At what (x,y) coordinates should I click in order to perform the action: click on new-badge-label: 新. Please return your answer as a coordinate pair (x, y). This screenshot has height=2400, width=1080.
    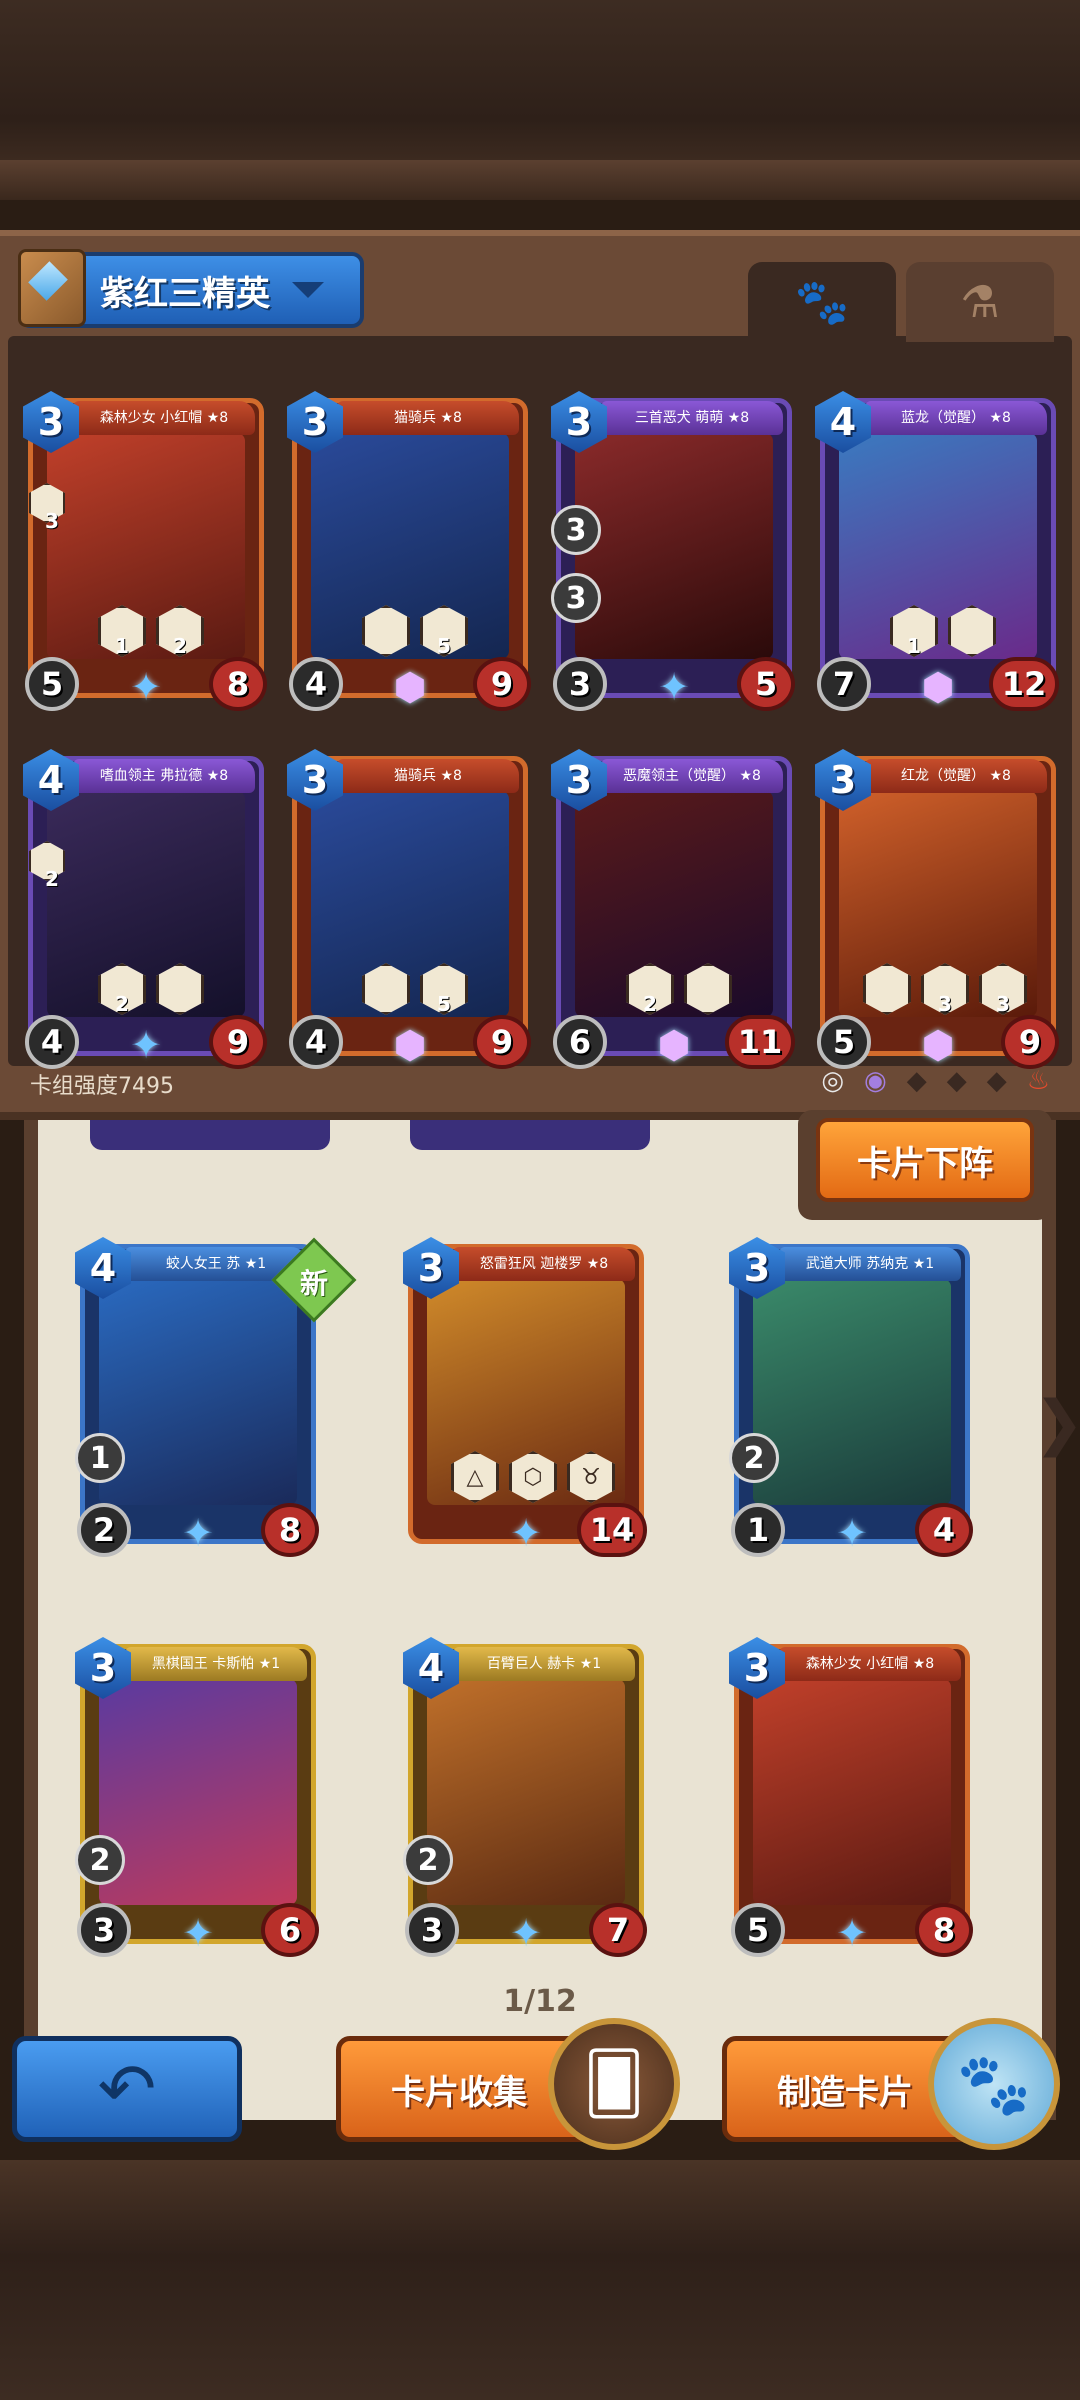
    Looking at the image, I should click on (313, 1283).